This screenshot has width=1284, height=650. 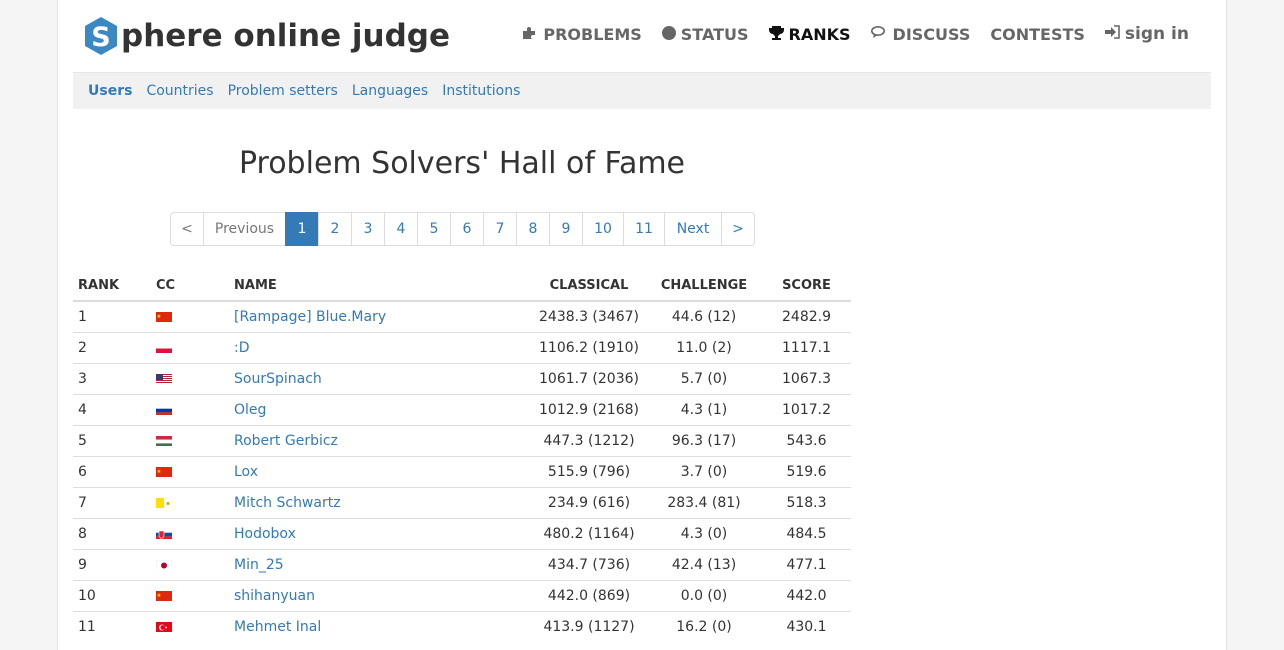 I want to click on nav-discuss: DISCUSS, so click(x=920, y=34).